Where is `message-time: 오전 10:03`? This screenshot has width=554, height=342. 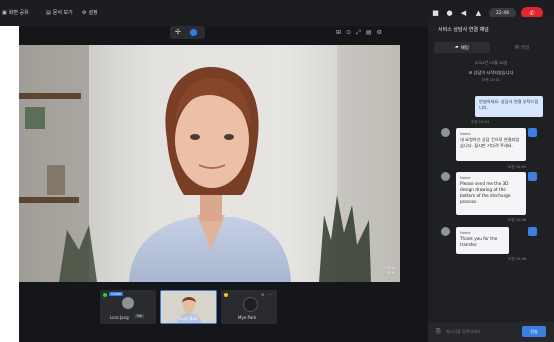
message-time: 오전 10:03 is located at coordinates (480, 122).